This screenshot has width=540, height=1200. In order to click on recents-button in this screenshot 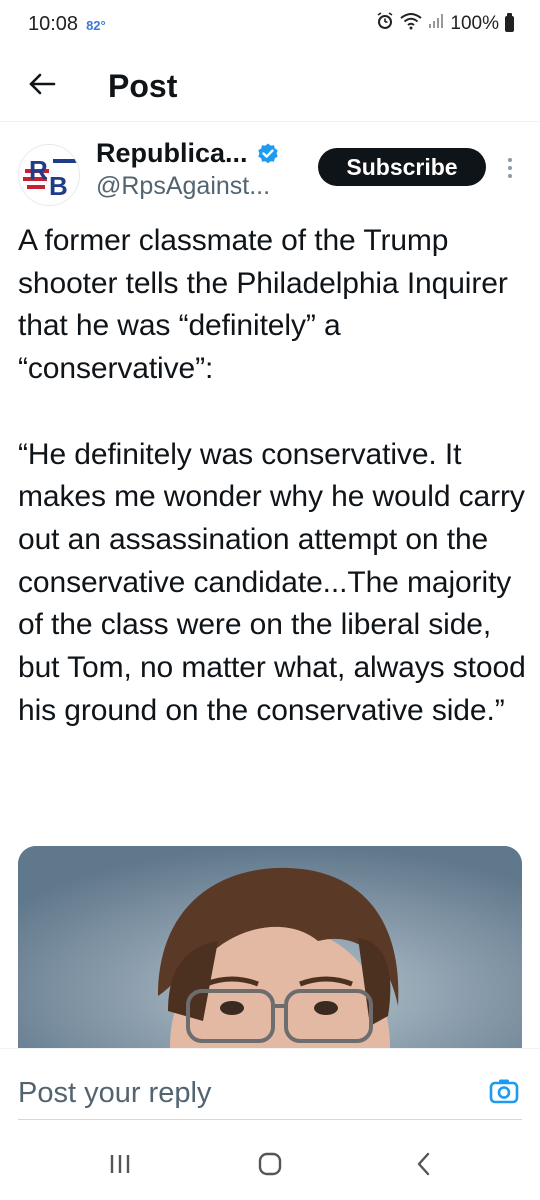, I will do `click(120, 1166)`.